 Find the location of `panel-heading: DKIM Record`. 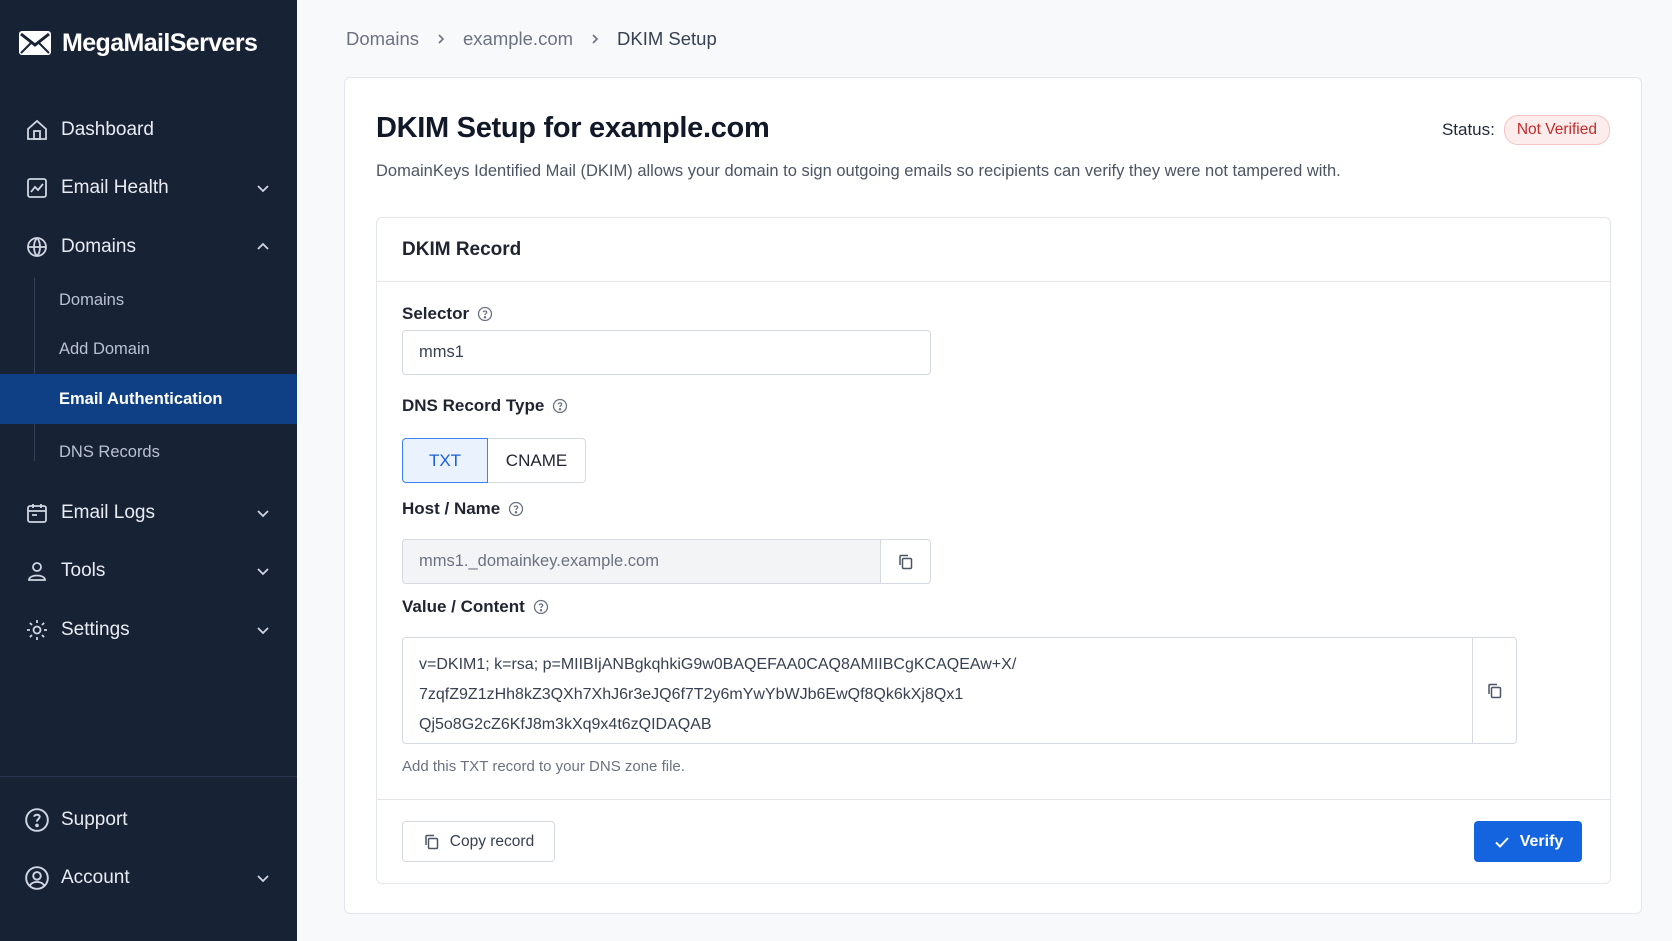

panel-heading: DKIM Record is located at coordinates (993, 250).